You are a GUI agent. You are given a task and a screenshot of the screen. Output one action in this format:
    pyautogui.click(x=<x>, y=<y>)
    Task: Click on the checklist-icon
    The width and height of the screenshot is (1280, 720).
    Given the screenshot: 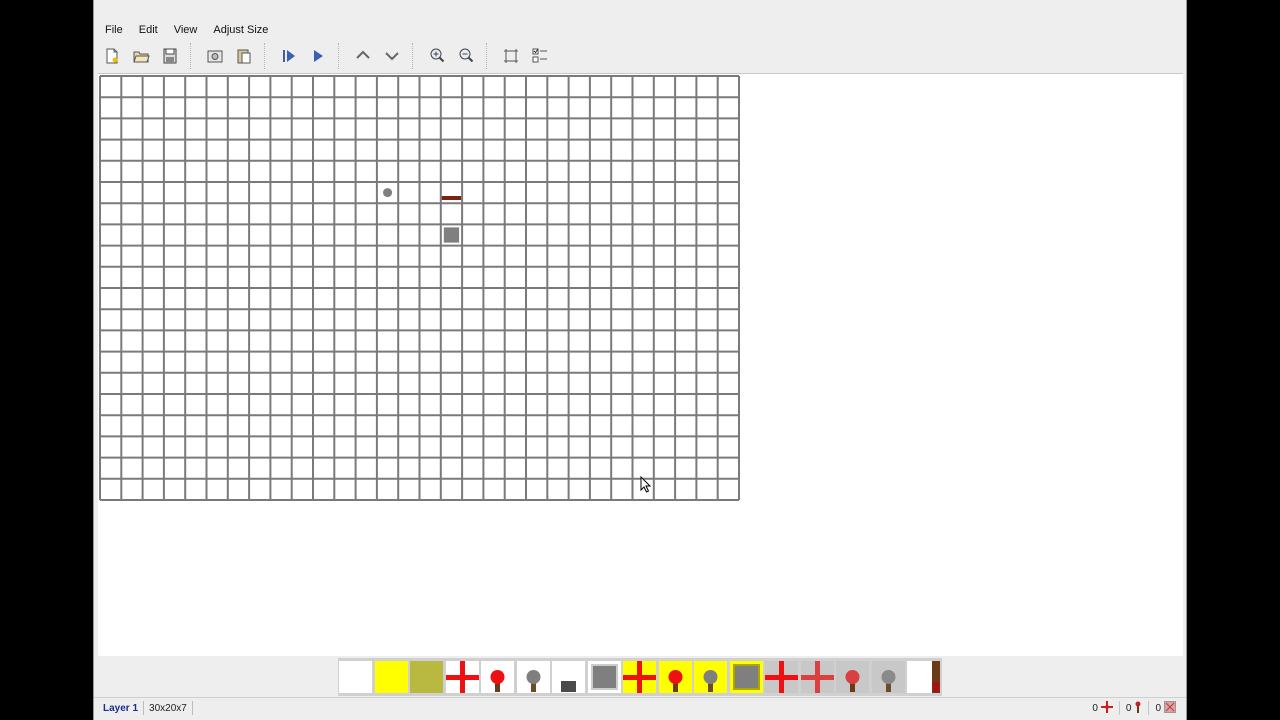 What is the action you would take?
    pyautogui.click(x=540, y=56)
    